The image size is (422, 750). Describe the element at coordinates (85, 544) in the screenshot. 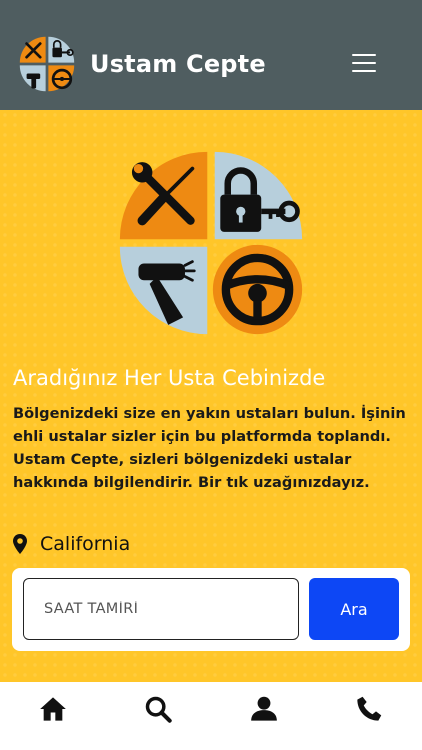

I see `location-name: California` at that location.